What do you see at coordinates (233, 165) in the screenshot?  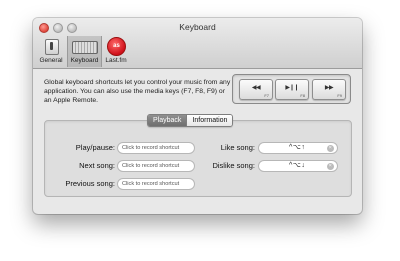 I see `dislike-song-label: Dislike song:` at bounding box center [233, 165].